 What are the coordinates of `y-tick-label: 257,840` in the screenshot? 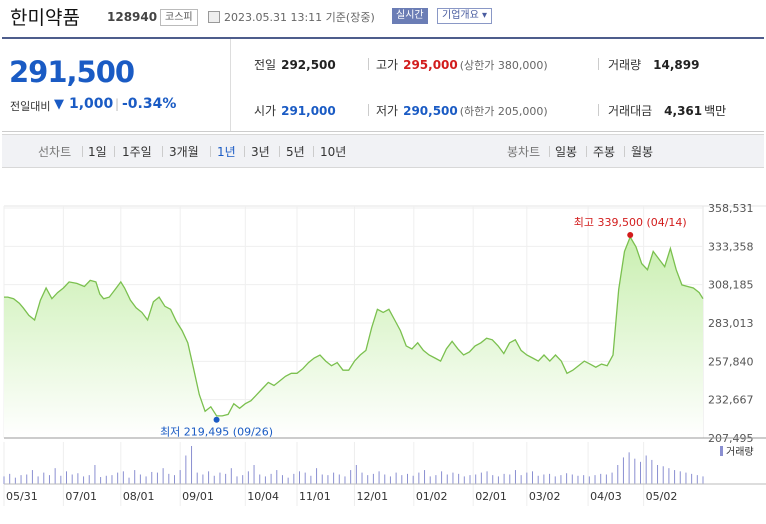 It's located at (731, 361).